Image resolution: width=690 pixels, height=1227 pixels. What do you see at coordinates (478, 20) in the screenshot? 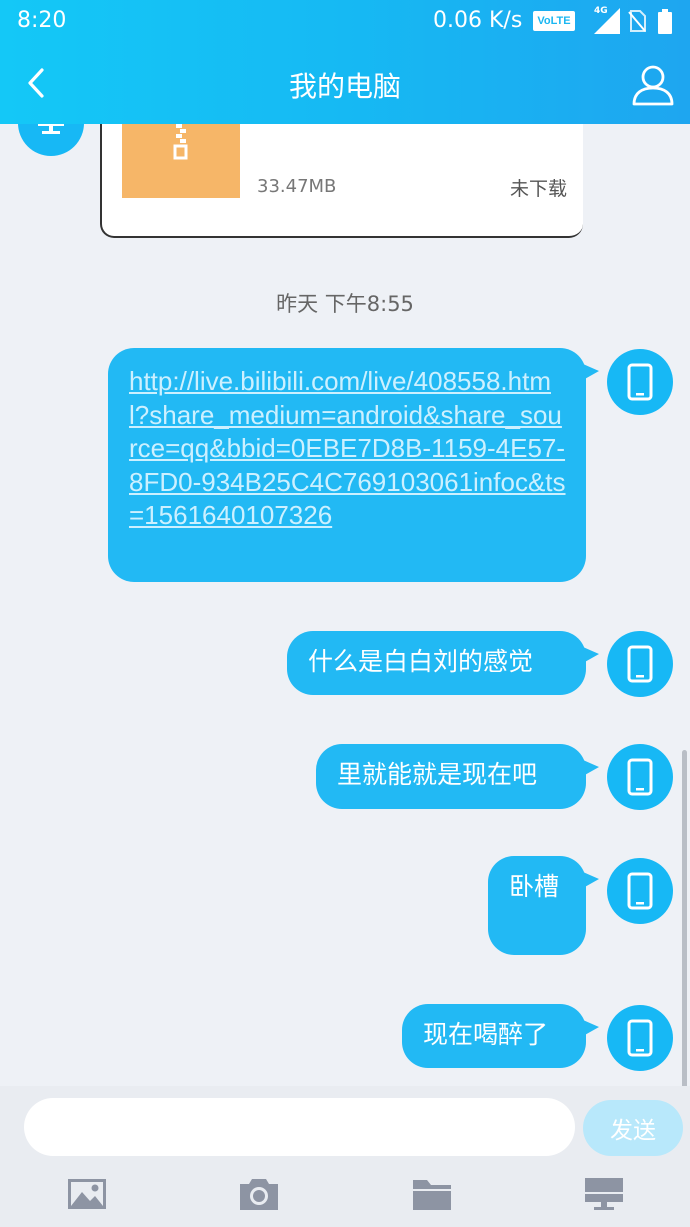
I see `network-speed: 0.06 K/s` at bounding box center [478, 20].